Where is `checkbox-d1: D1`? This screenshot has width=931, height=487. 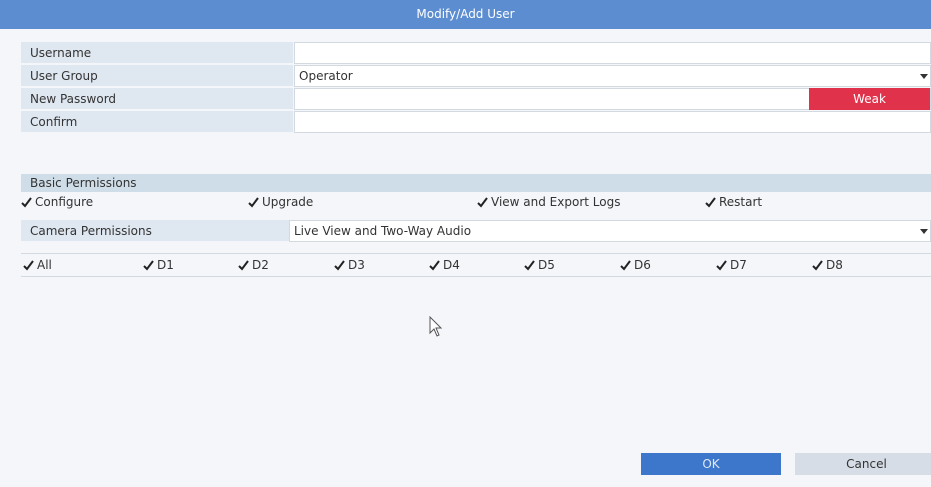 checkbox-d1: D1 is located at coordinates (158, 265).